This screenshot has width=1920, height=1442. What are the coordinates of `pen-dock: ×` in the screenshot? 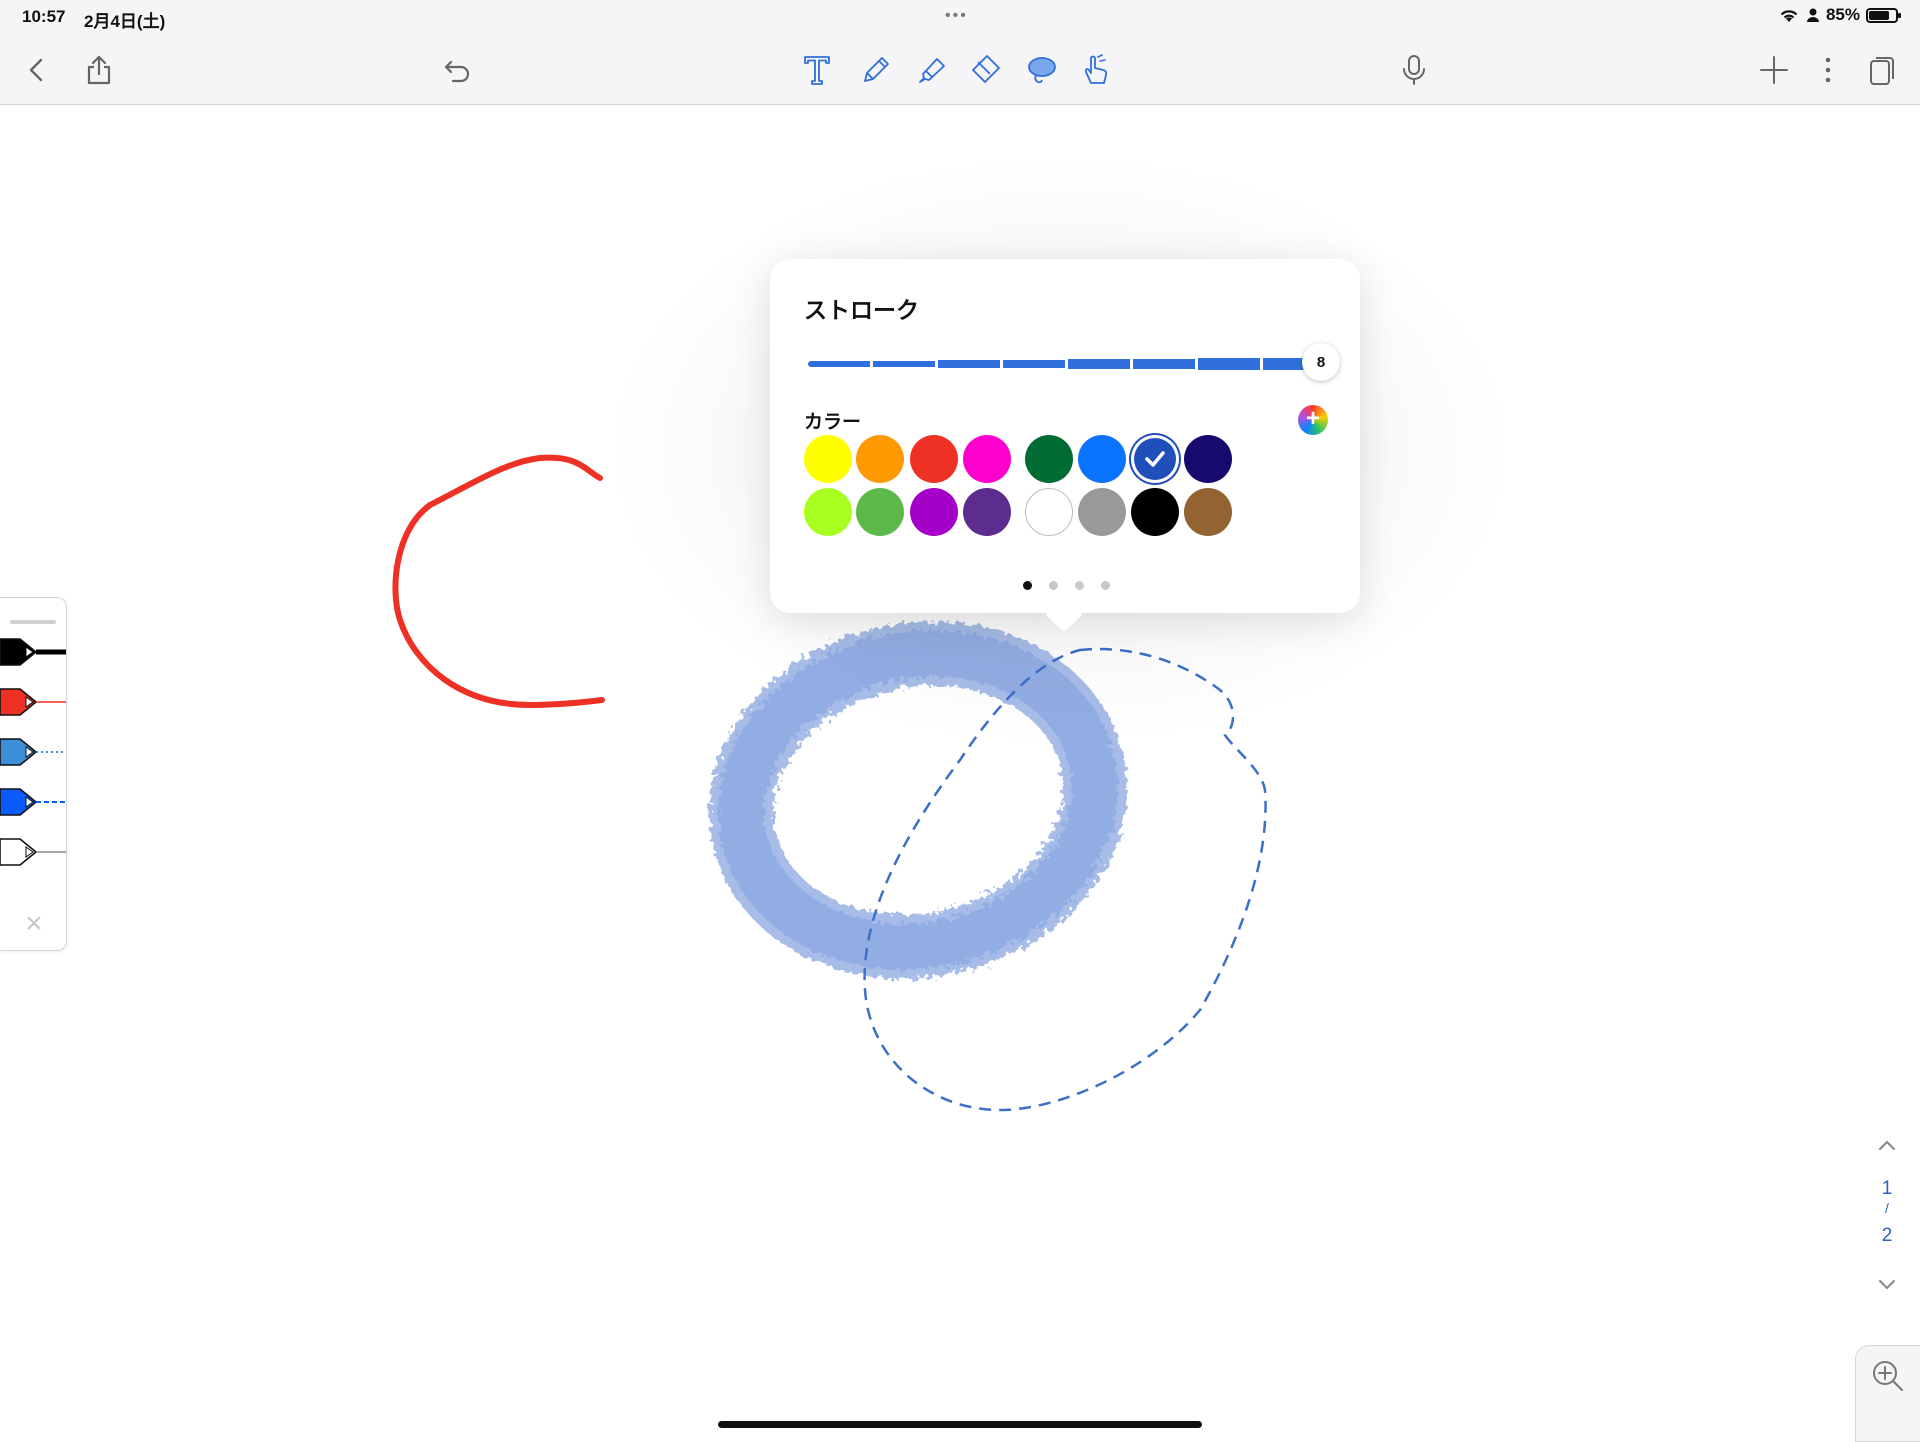 It's located at (33, 774).